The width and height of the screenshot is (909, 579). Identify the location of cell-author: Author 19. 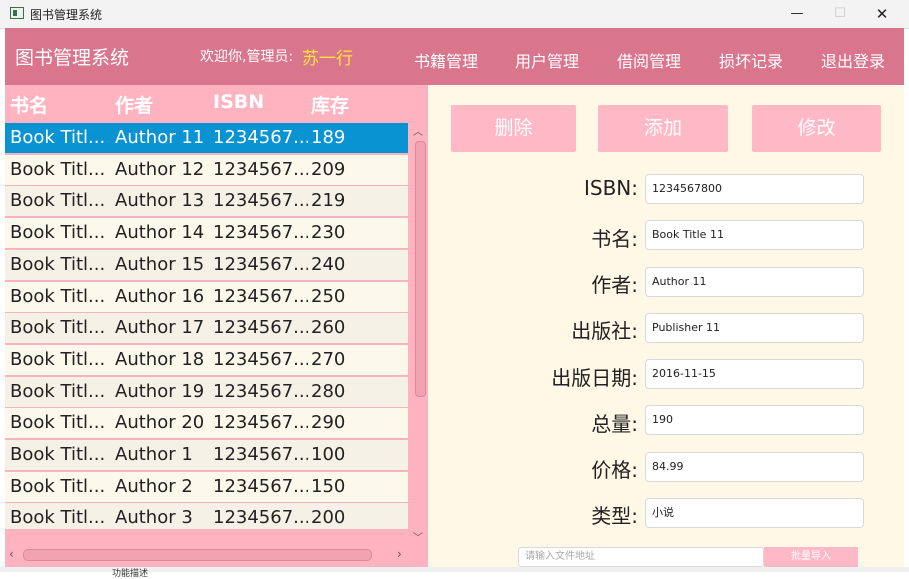
(160, 391).